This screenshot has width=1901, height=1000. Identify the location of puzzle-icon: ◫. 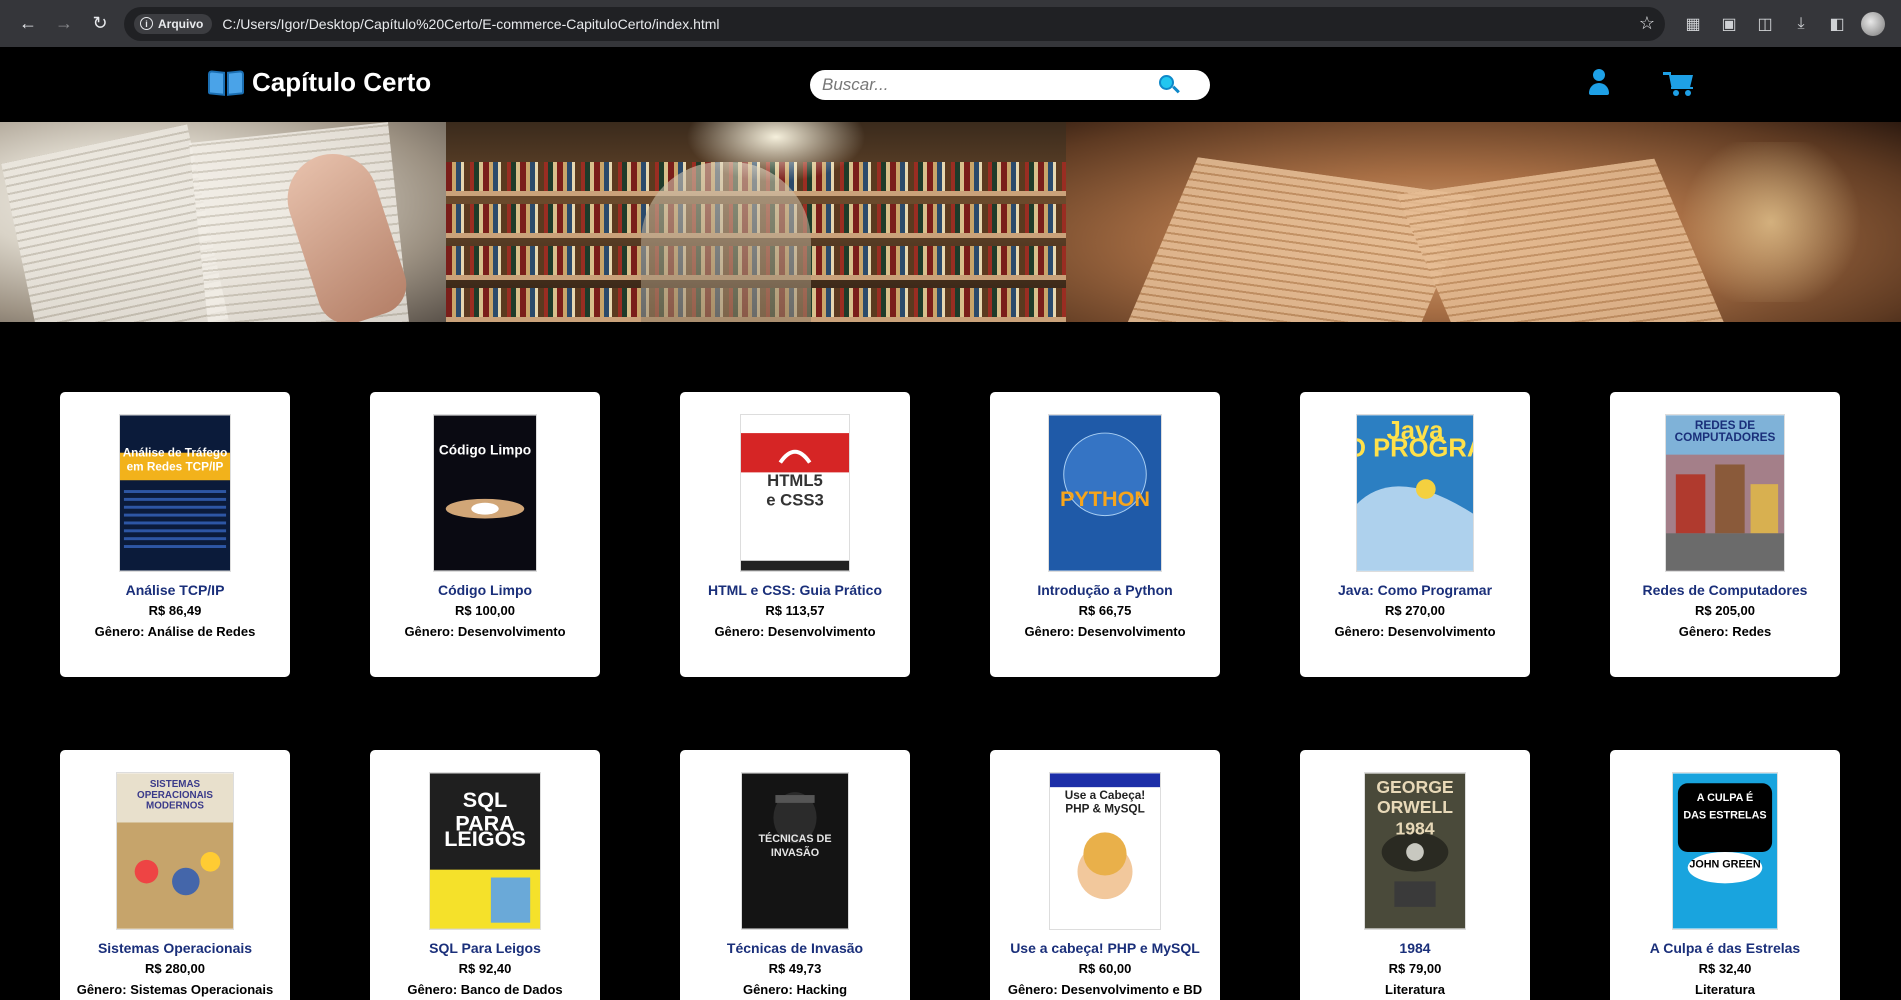
(1765, 24).